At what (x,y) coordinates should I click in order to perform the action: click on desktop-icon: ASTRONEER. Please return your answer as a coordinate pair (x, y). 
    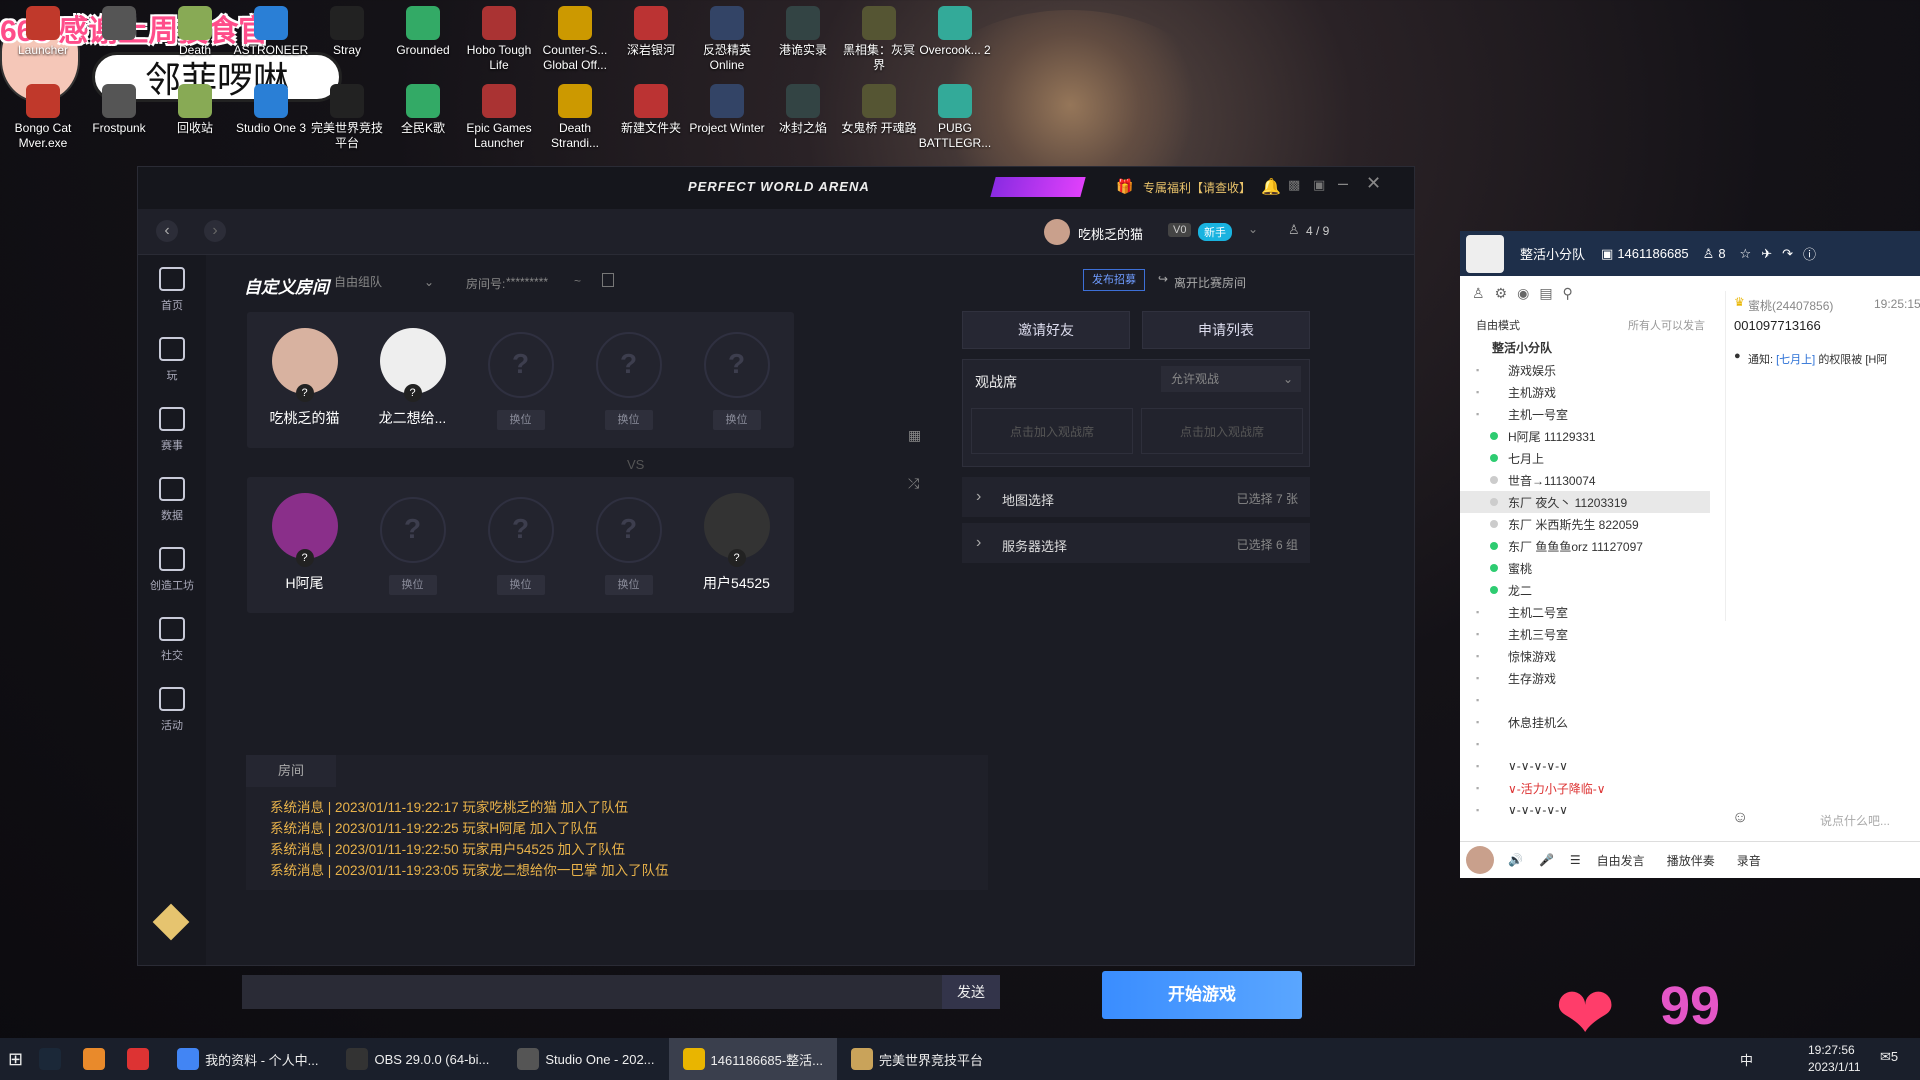
    Looking at the image, I should click on (271, 32).